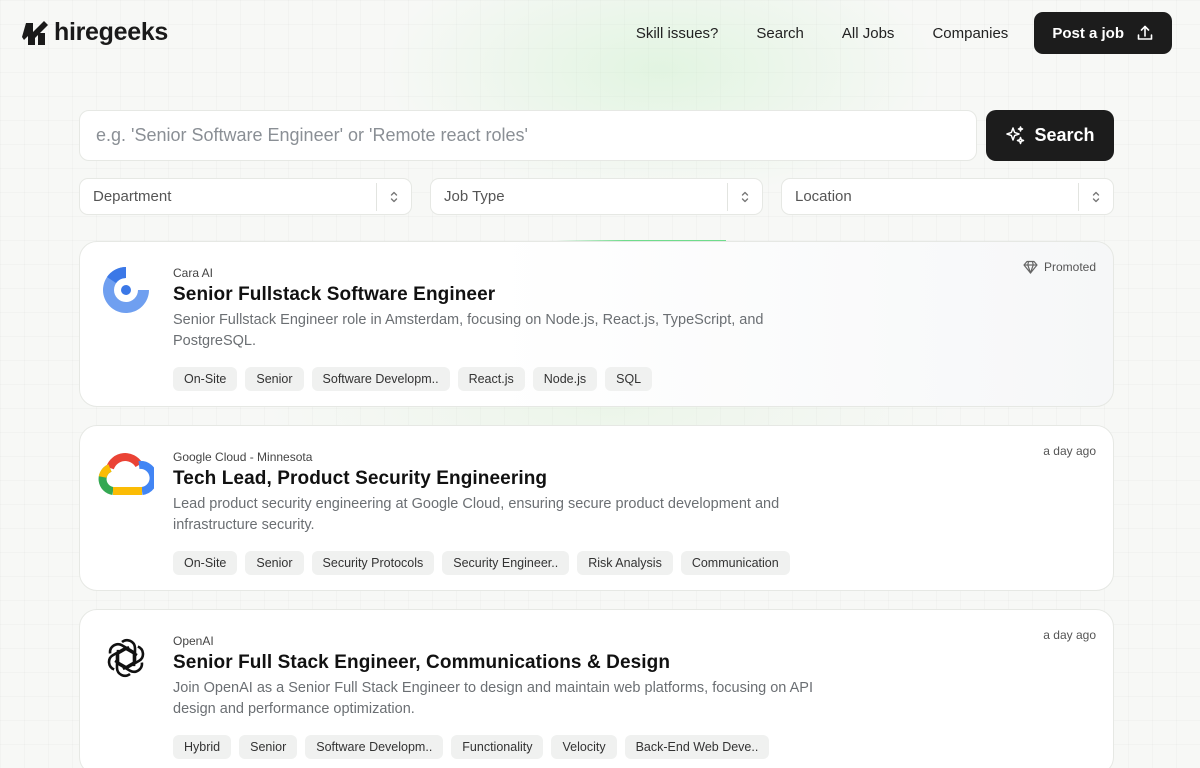 This screenshot has width=1200, height=768. I want to click on hiregeeks-logo-icon, so click(35, 32).